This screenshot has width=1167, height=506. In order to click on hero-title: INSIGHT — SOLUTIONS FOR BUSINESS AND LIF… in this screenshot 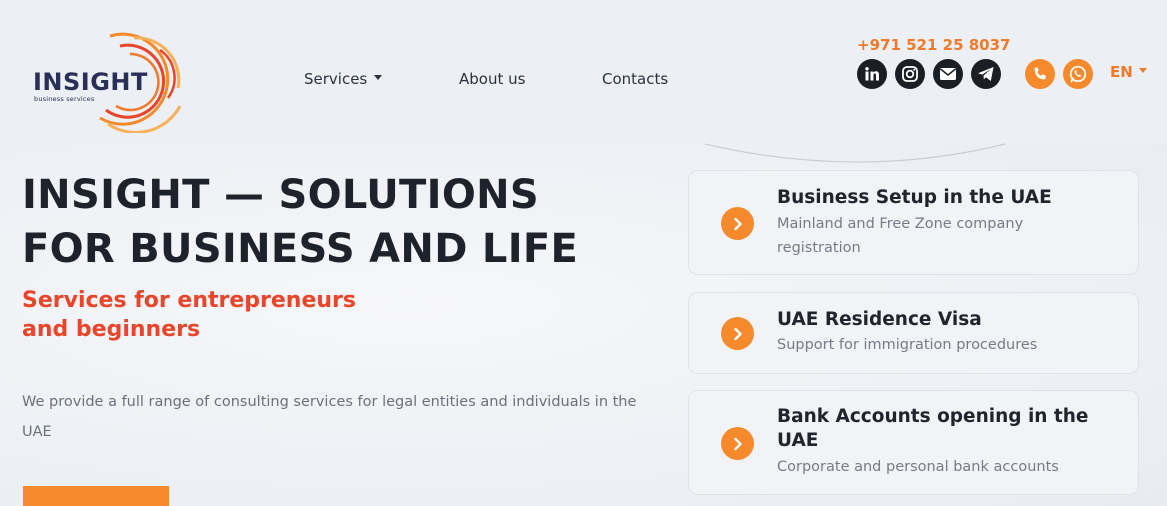, I will do `click(347, 222)`.